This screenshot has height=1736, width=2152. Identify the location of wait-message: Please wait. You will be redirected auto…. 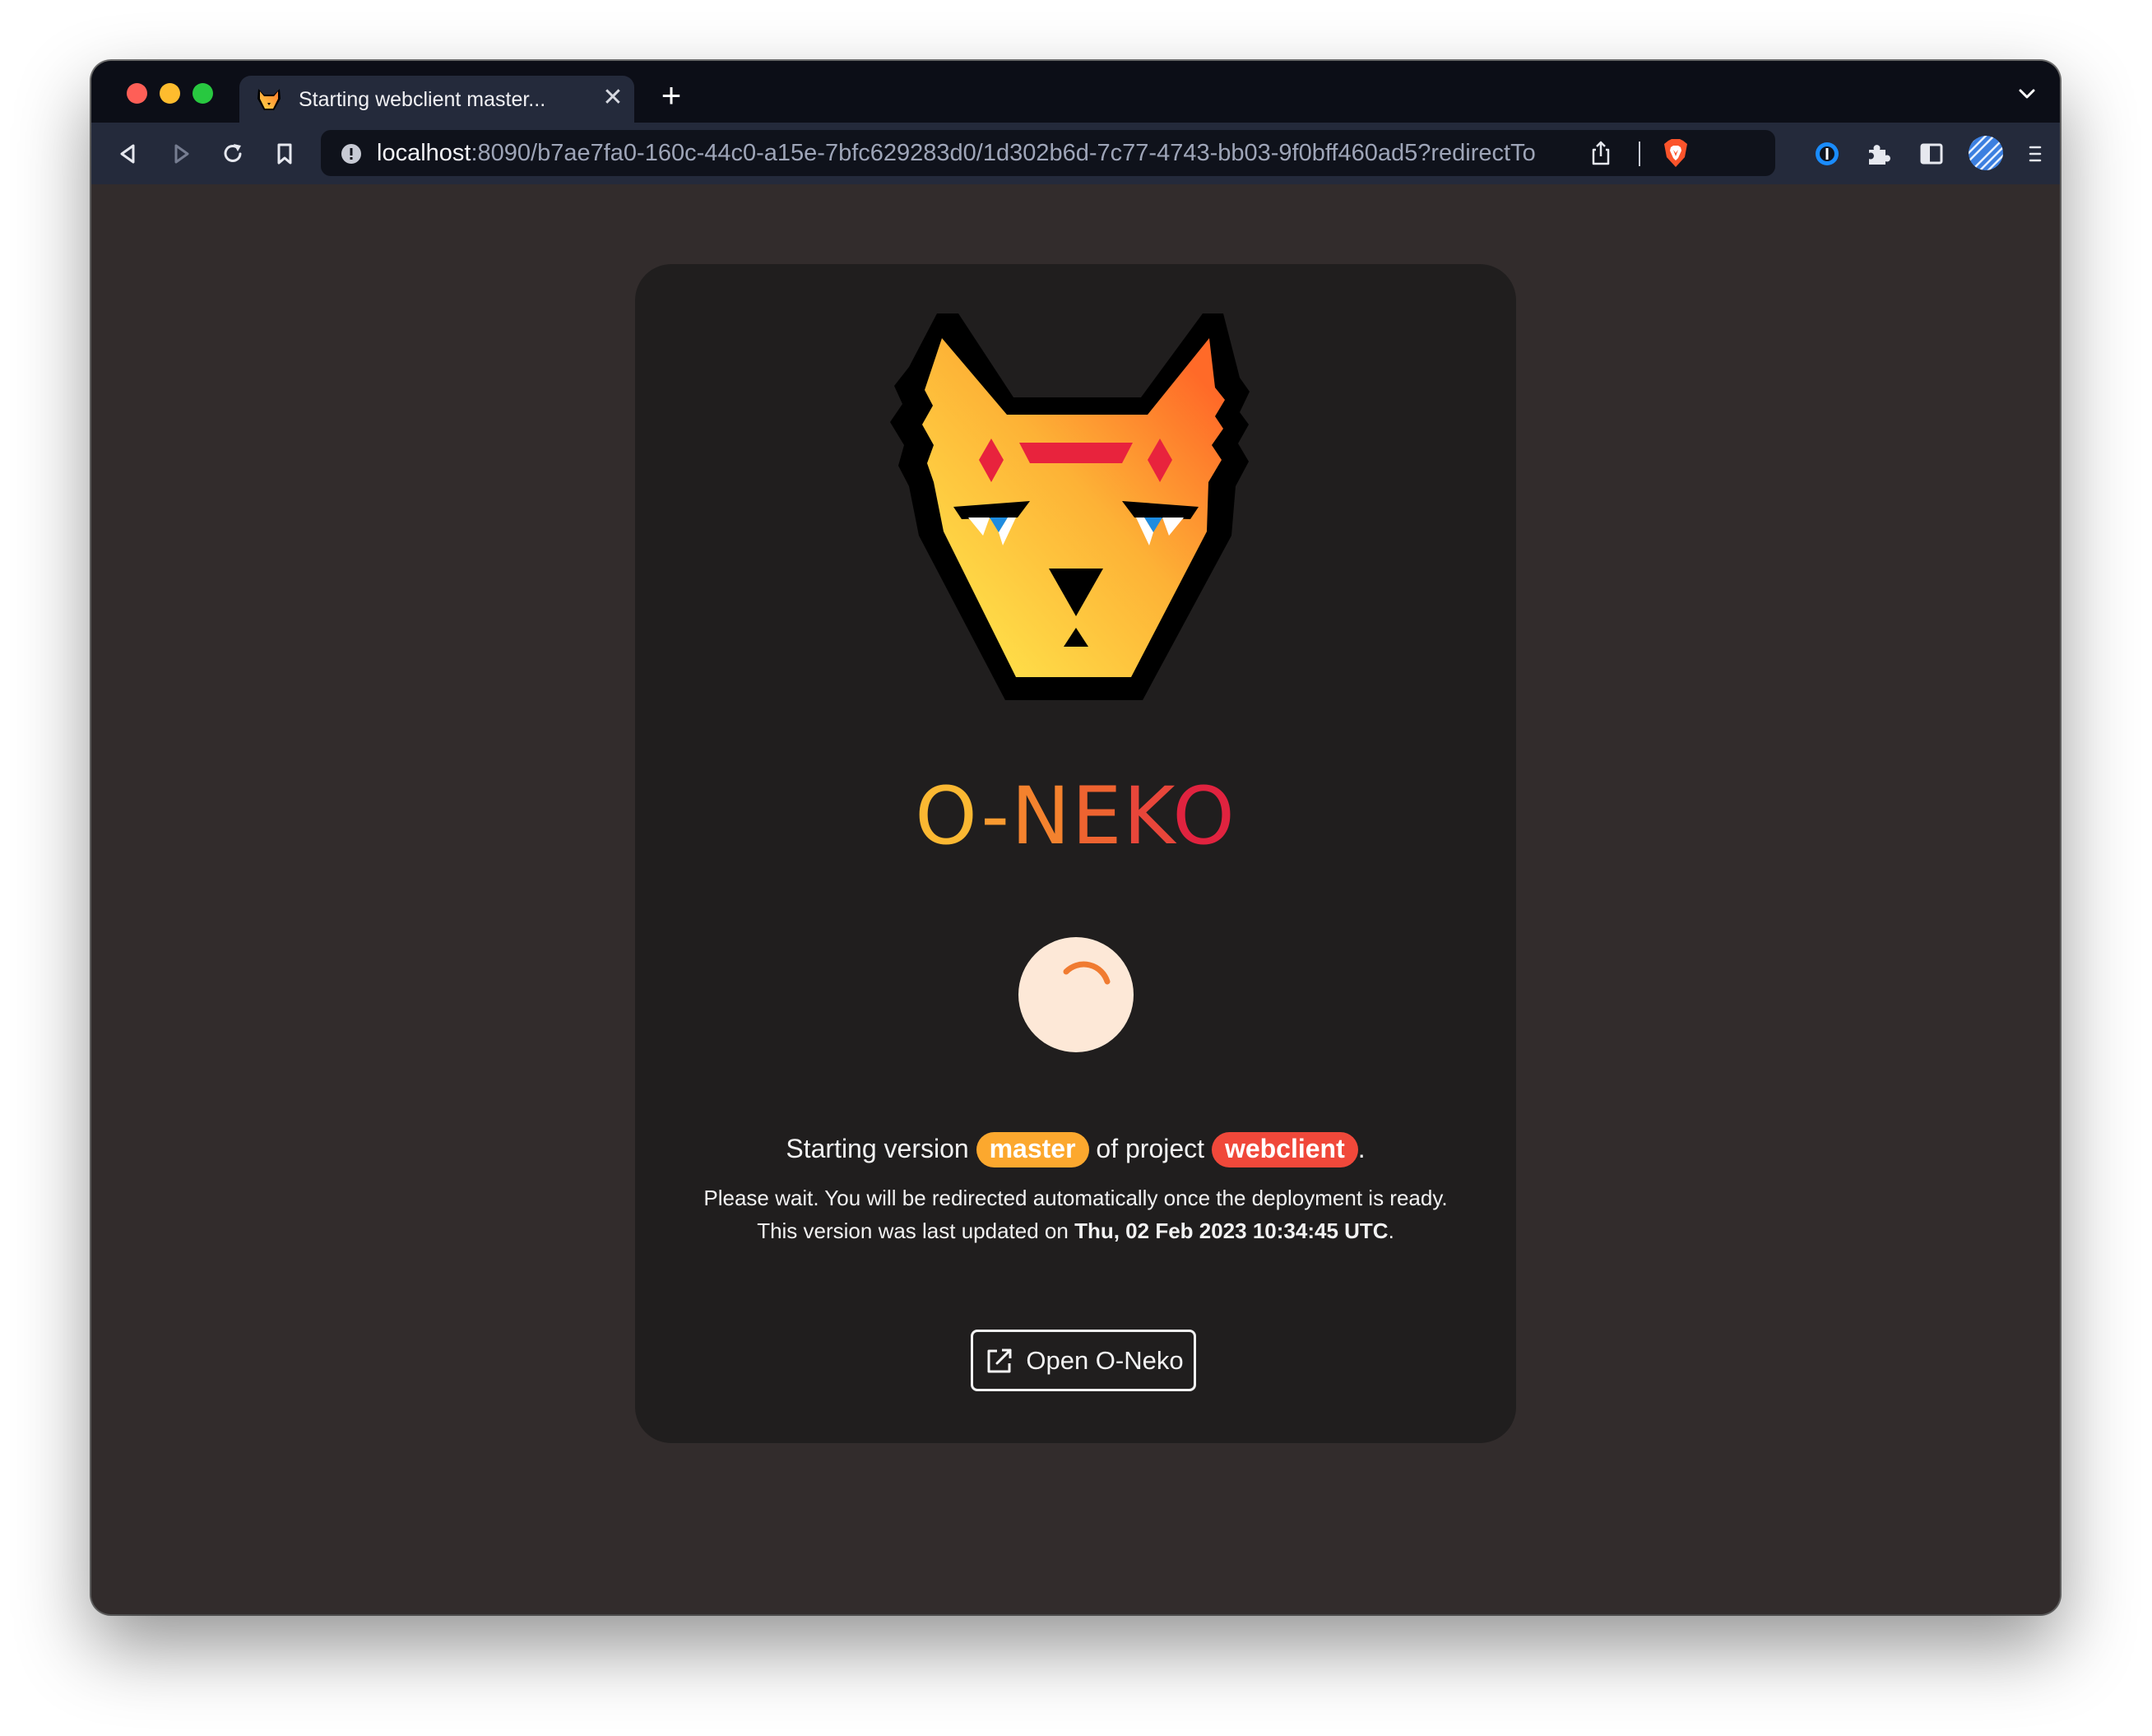
(1076, 1198).